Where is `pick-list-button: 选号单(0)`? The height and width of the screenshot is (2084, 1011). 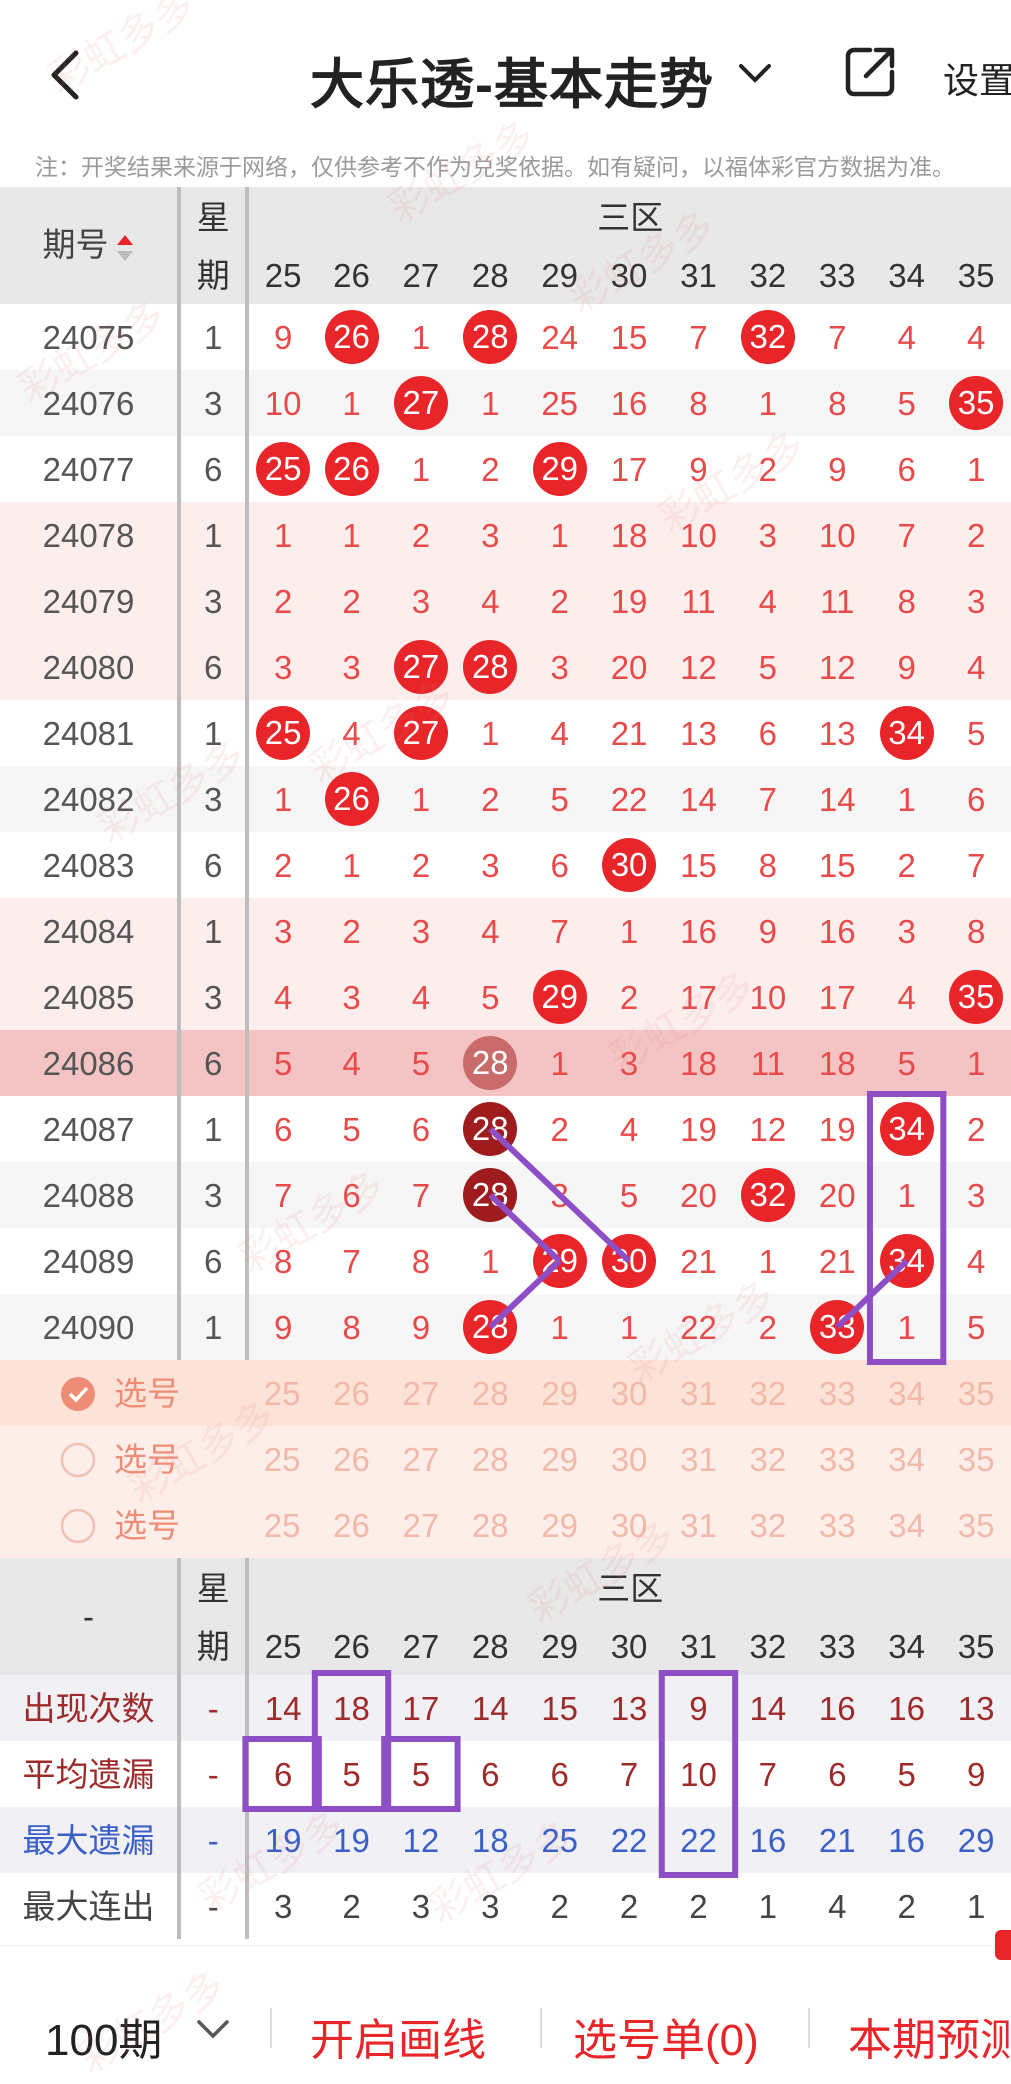
pick-list-button: 选号单(0) is located at coordinates (666, 2036).